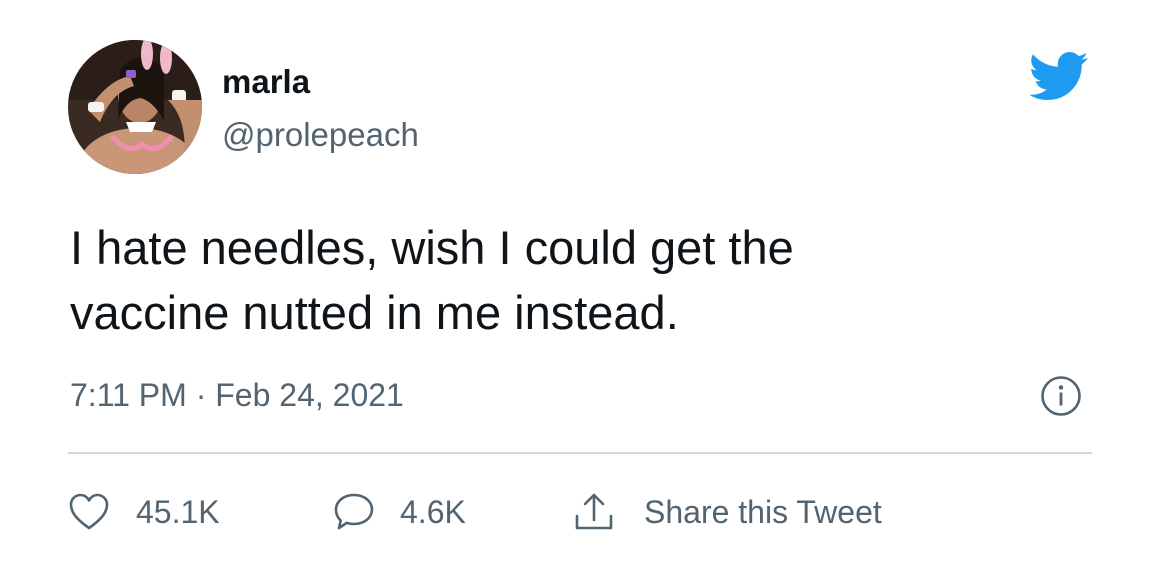 The image size is (1170, 563). Describe the element at coordinates (763, 512) in the screenshot. I see `share-label: Share this Tweet` at that location.